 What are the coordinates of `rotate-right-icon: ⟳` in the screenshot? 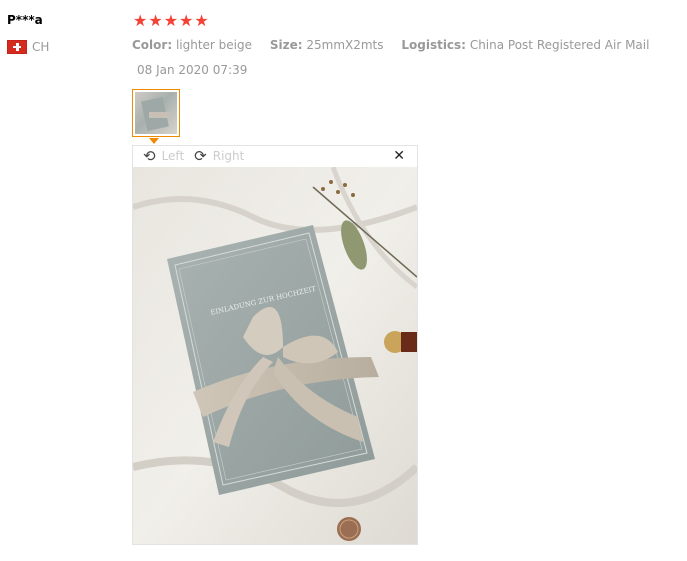 It's located at (200, 156).